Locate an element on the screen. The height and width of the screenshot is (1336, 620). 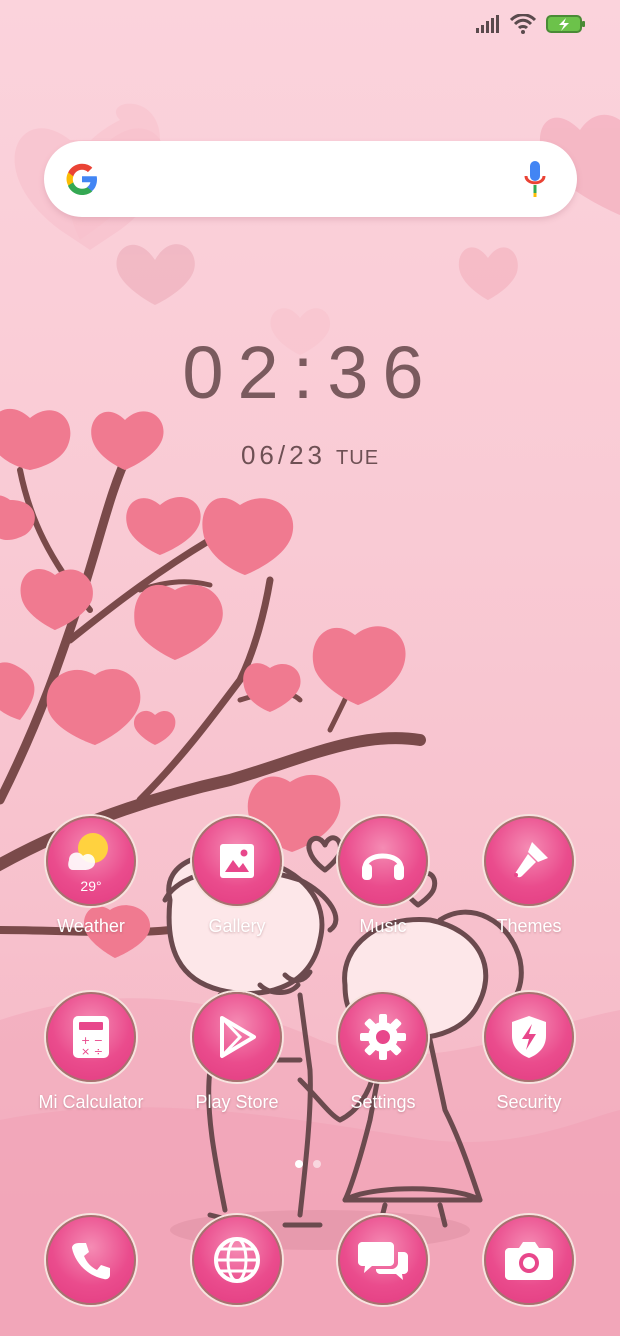
app-weather: 29° Weather is located at coordinates (91, 876).